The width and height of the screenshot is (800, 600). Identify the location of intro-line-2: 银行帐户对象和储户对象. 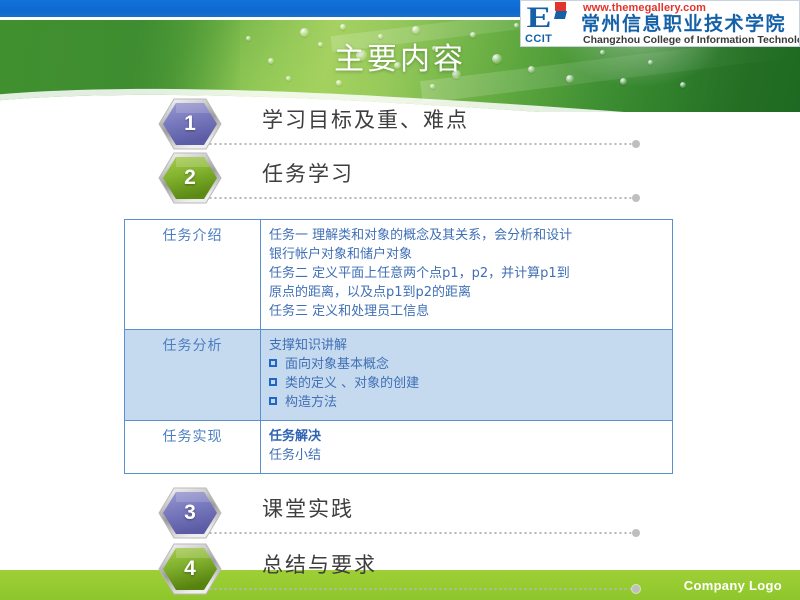
(341, 254).